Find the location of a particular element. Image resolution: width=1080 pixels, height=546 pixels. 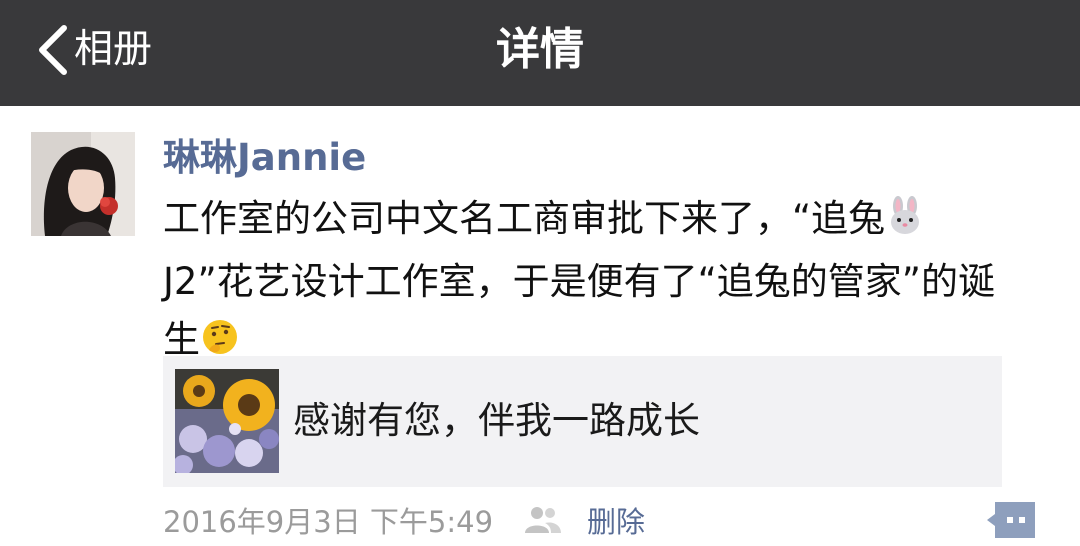

post-meta: 2016年9月3日 下午5:49 删除 is located at coordinates (404, 520).